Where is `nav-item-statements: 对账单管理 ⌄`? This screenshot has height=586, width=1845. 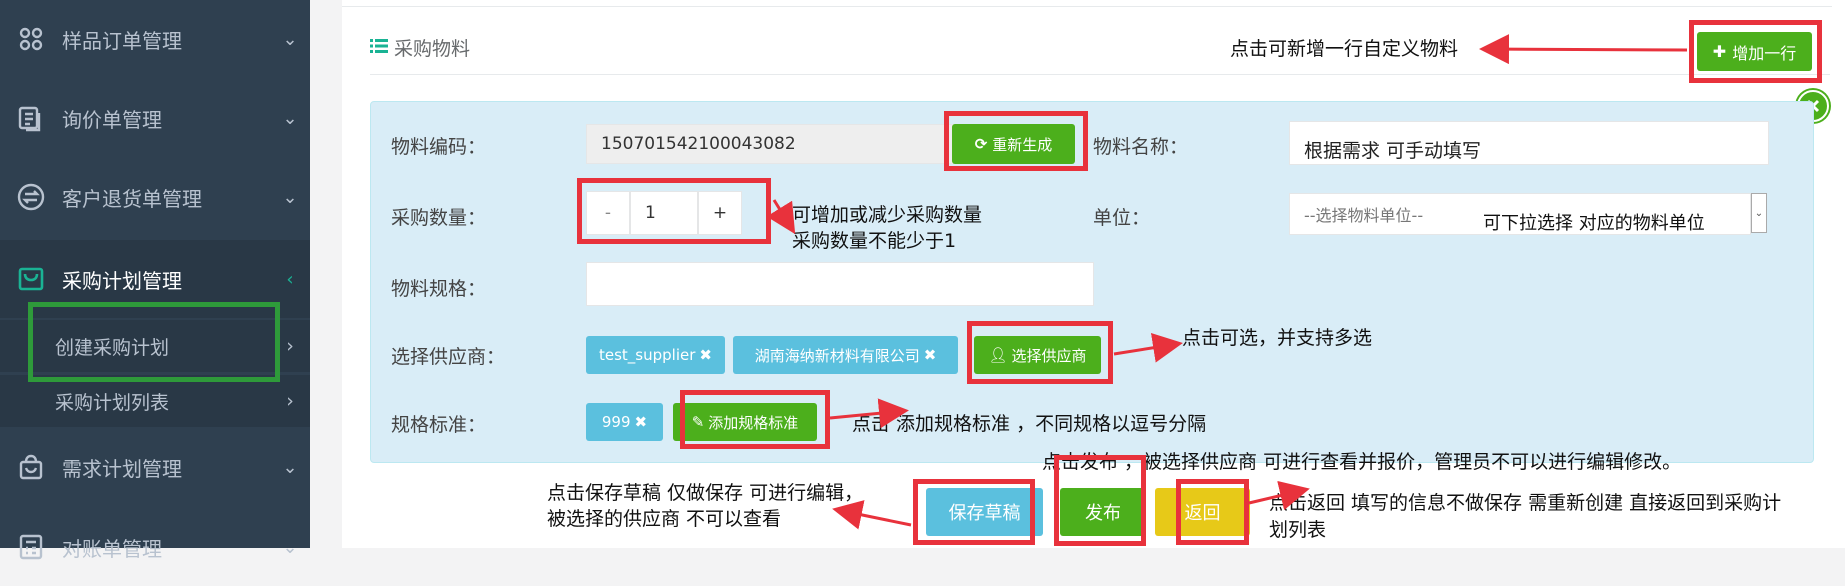
nav-item-statements: 对账单管理 ⌄ is located at coordinates (155, 547).